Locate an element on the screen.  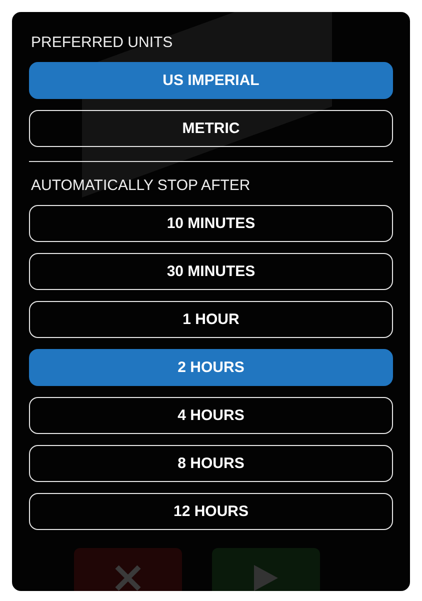
option-button: 10 MINUTES is located at coordinates (211, 223).